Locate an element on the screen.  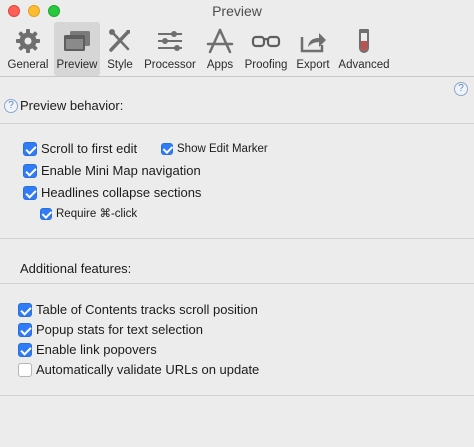
tab-preview: Preview is located at coordinates (77, 49).